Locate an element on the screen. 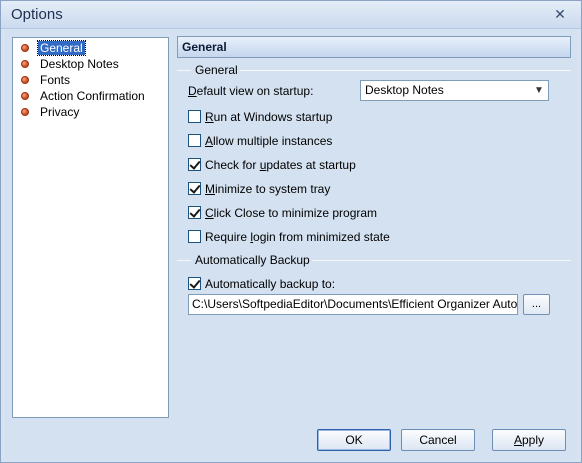 This screenshot has height=463, width=582. tree-item-privacy: Privacy is located at coordinates (90, 112).